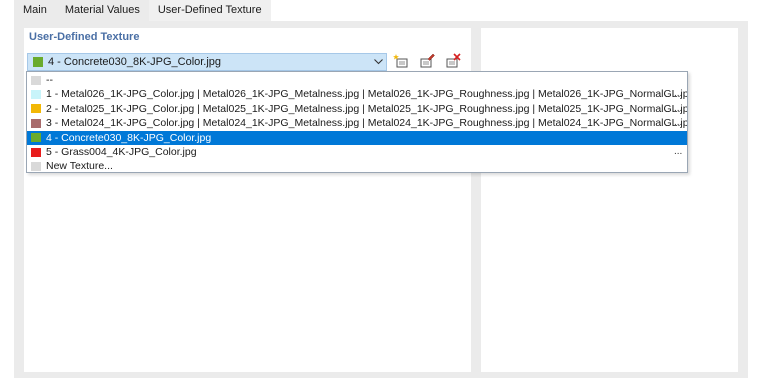 The height and width of the screenshot is (378, 760). Describe the element at coordinates (35, 10) in the screenshot. I see `tab-main: Main` at that location.